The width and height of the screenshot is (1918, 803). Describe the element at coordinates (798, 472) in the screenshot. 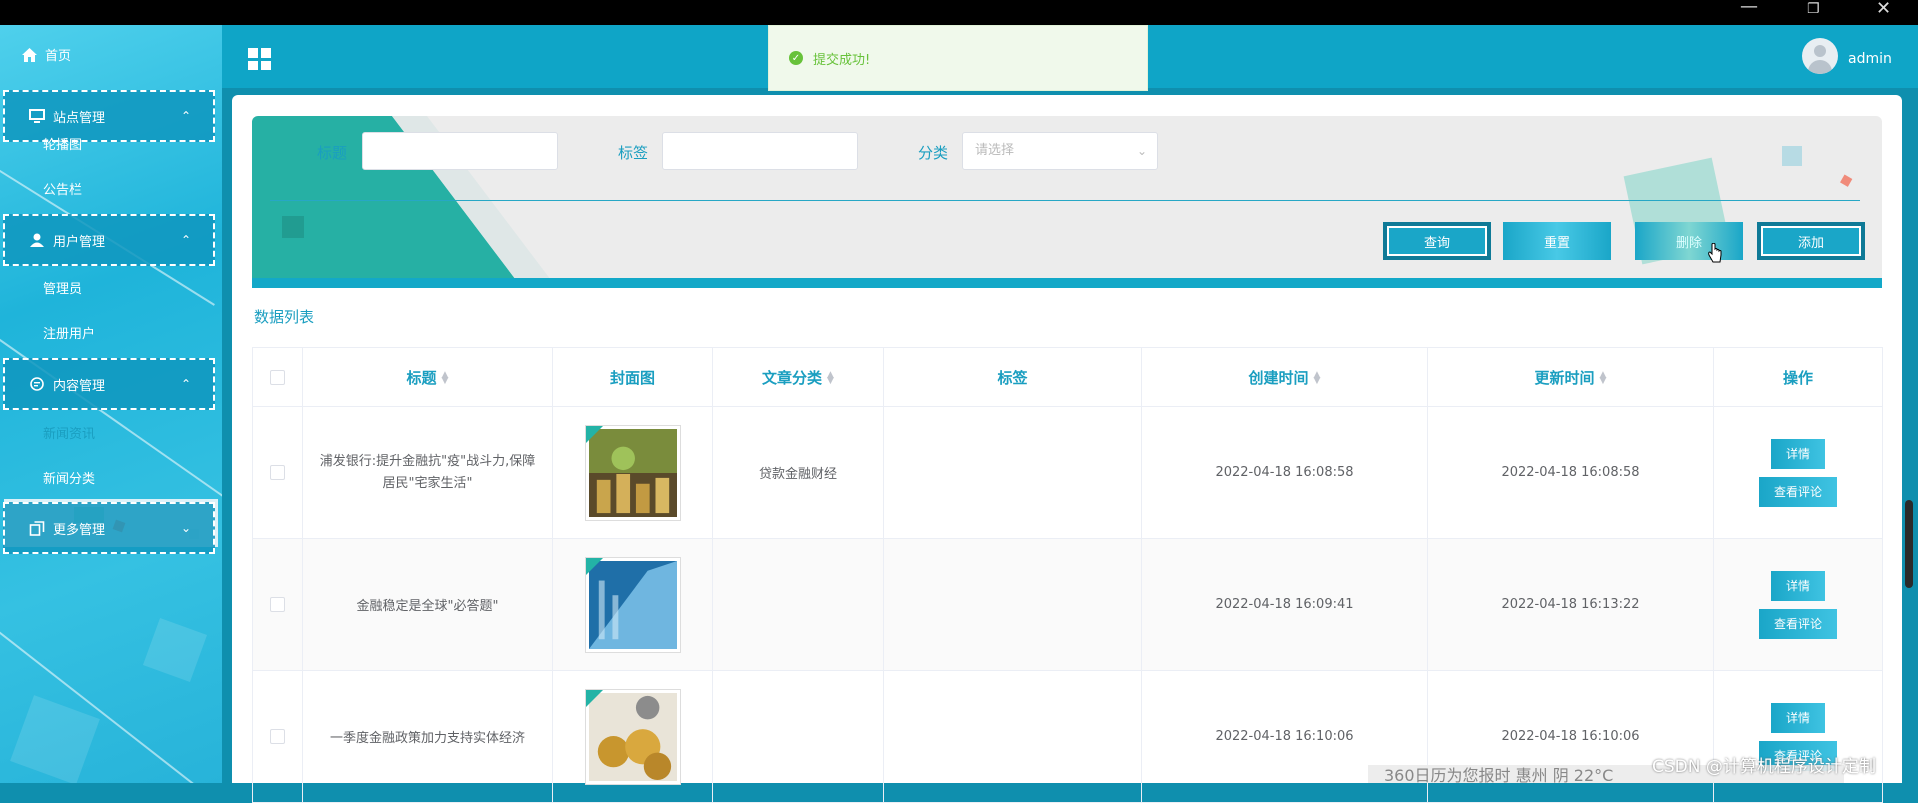

I see `row-category: 贷款金融财经` at that location.